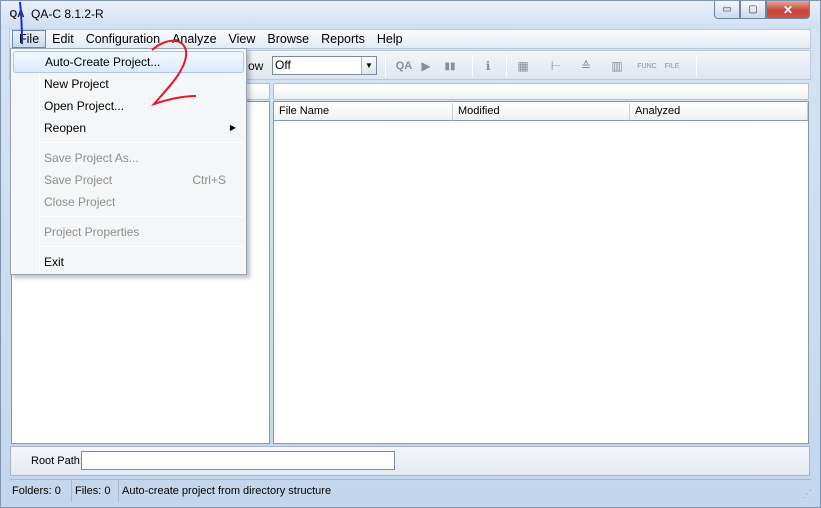  I want to click on chevron-down-icon: ▼, so click(368, 65).